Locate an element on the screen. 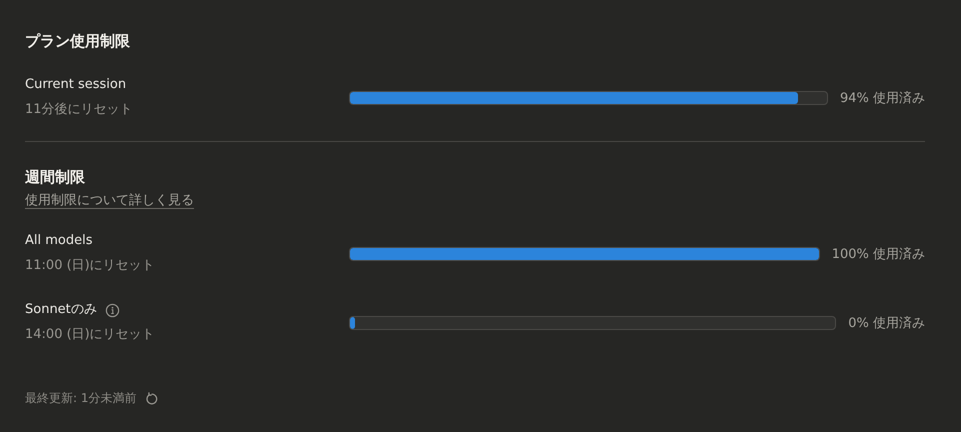 The height and width of the screenshot is (432, 961). refresh-icon is located at coordinates (151, 399).